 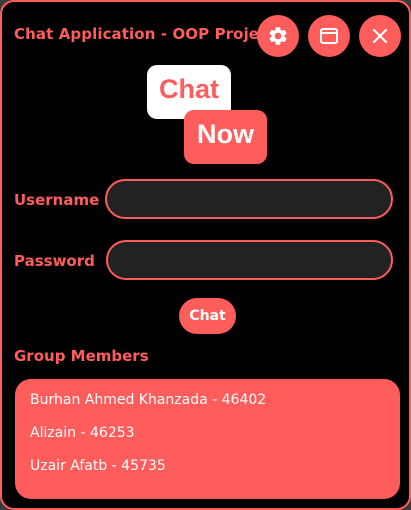 I want to click on password-label: Password, so click(x=54, y=261).